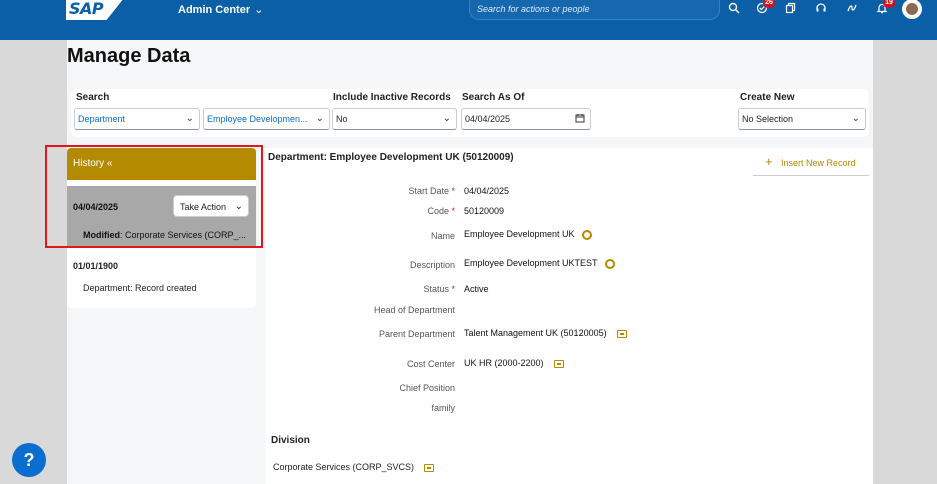  I want to click on code-value: 50120009, so click(484, 211).